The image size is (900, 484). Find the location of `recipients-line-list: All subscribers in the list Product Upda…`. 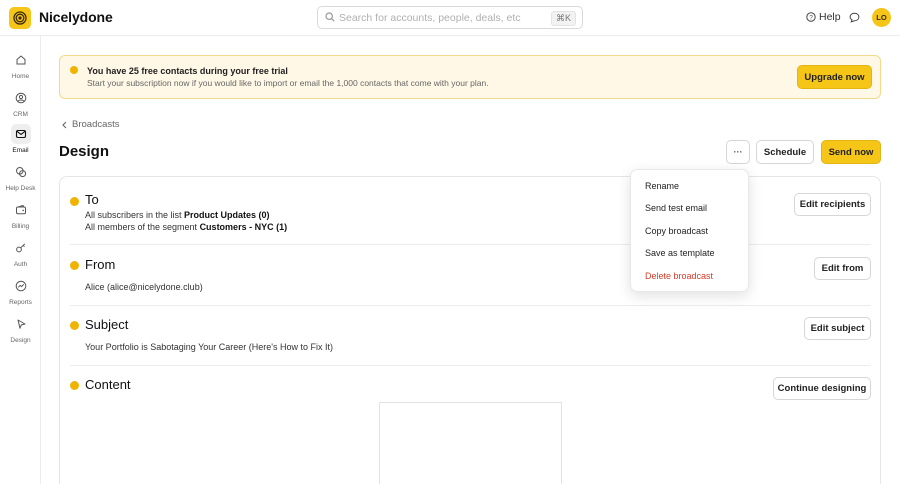

recipients-line-list: All subscribers in the list Product Upda… is located at coordinates (177, 215).